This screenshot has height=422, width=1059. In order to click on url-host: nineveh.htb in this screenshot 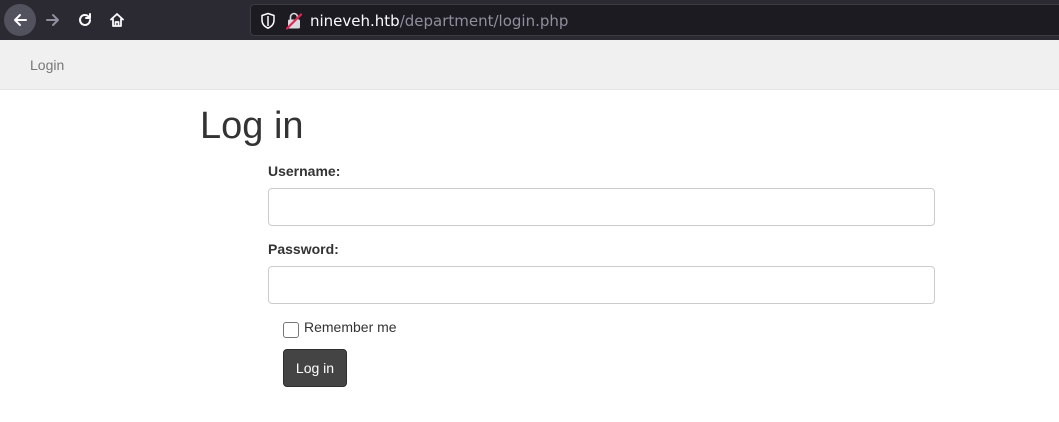, I will do `click(355, 21)`.